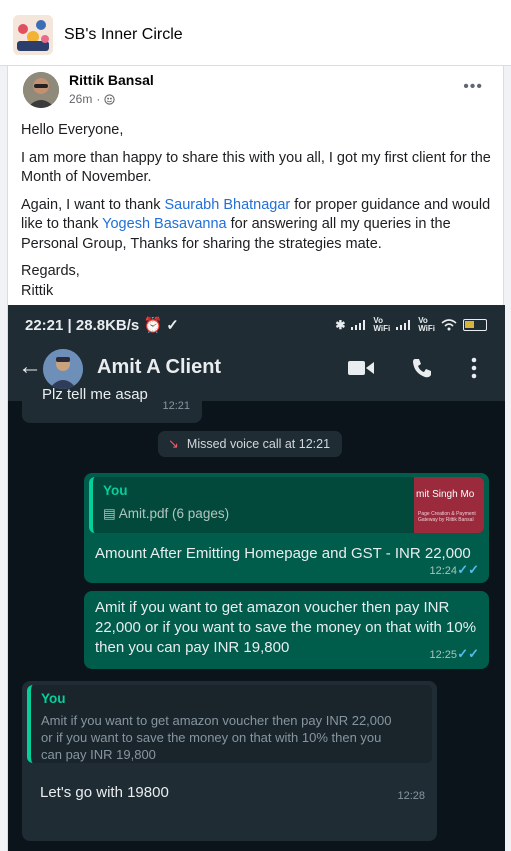 This screenshot has height=851, width=511. I want to click on partial-message-text: Plz tell me asap, so click(95, 394).